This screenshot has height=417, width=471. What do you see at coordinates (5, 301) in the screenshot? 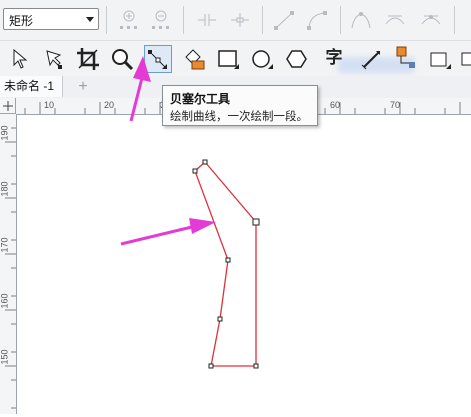
I see `ruler-label: 160` at bounding box center [5, 301].